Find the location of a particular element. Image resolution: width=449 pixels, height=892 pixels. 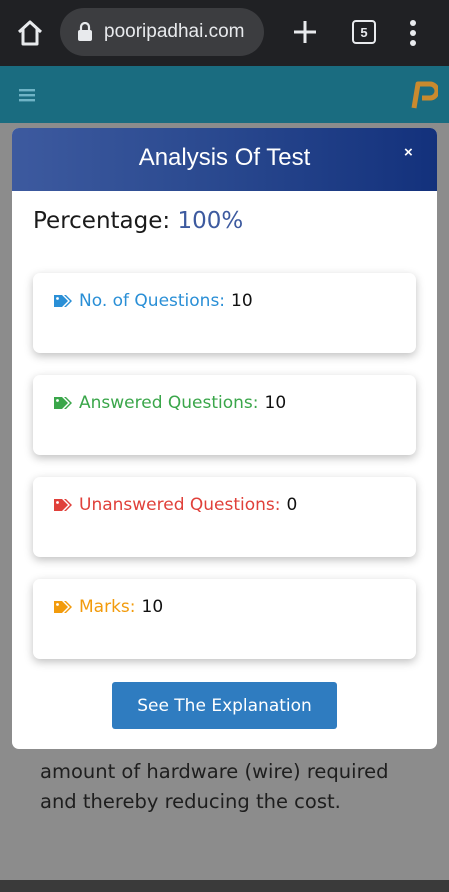

new-tab-icon is located at coordinates (305, 32).